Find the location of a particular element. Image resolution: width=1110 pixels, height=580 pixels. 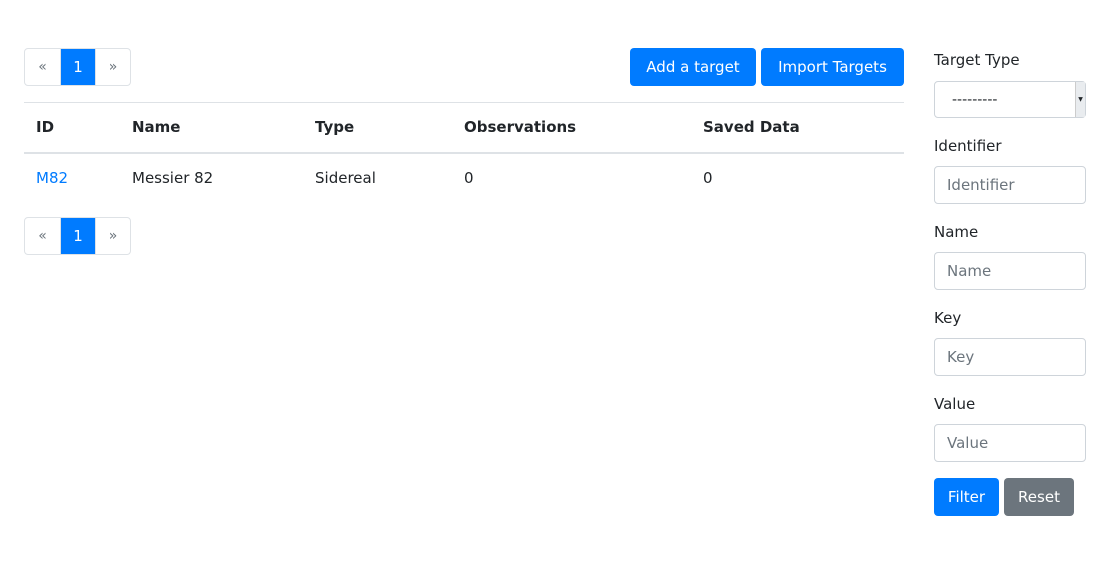

target-id-link: M82 is located at coordinates (52, 178).